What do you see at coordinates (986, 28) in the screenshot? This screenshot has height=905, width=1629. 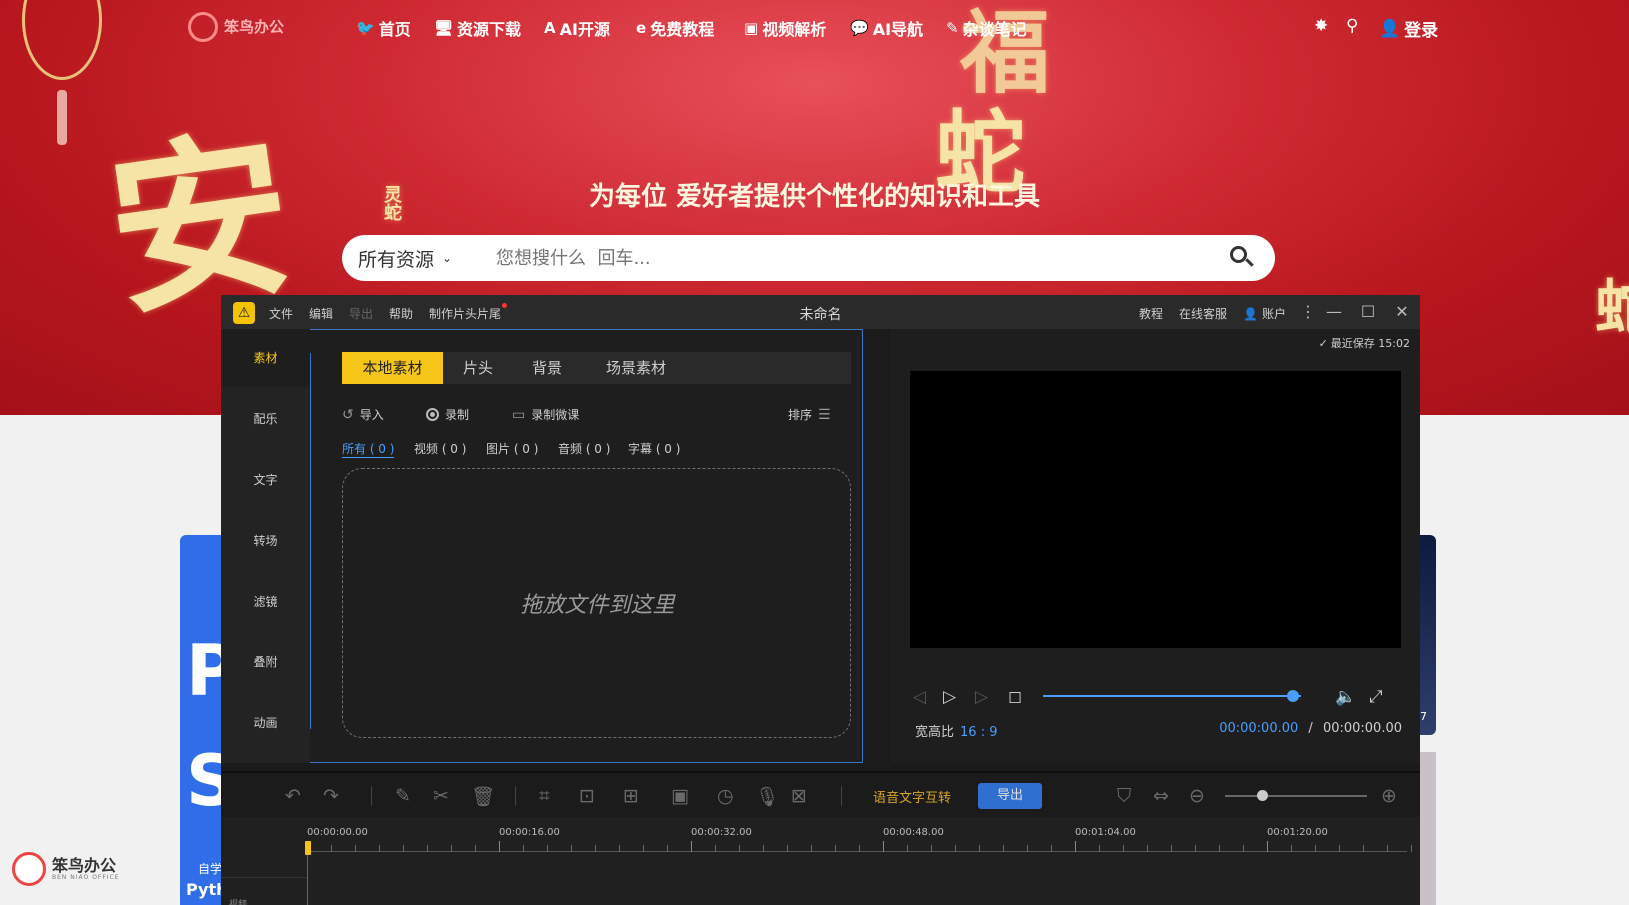 I see `nav-notes: ✎ 杂谈笔记` at bounding box center [986, 28].